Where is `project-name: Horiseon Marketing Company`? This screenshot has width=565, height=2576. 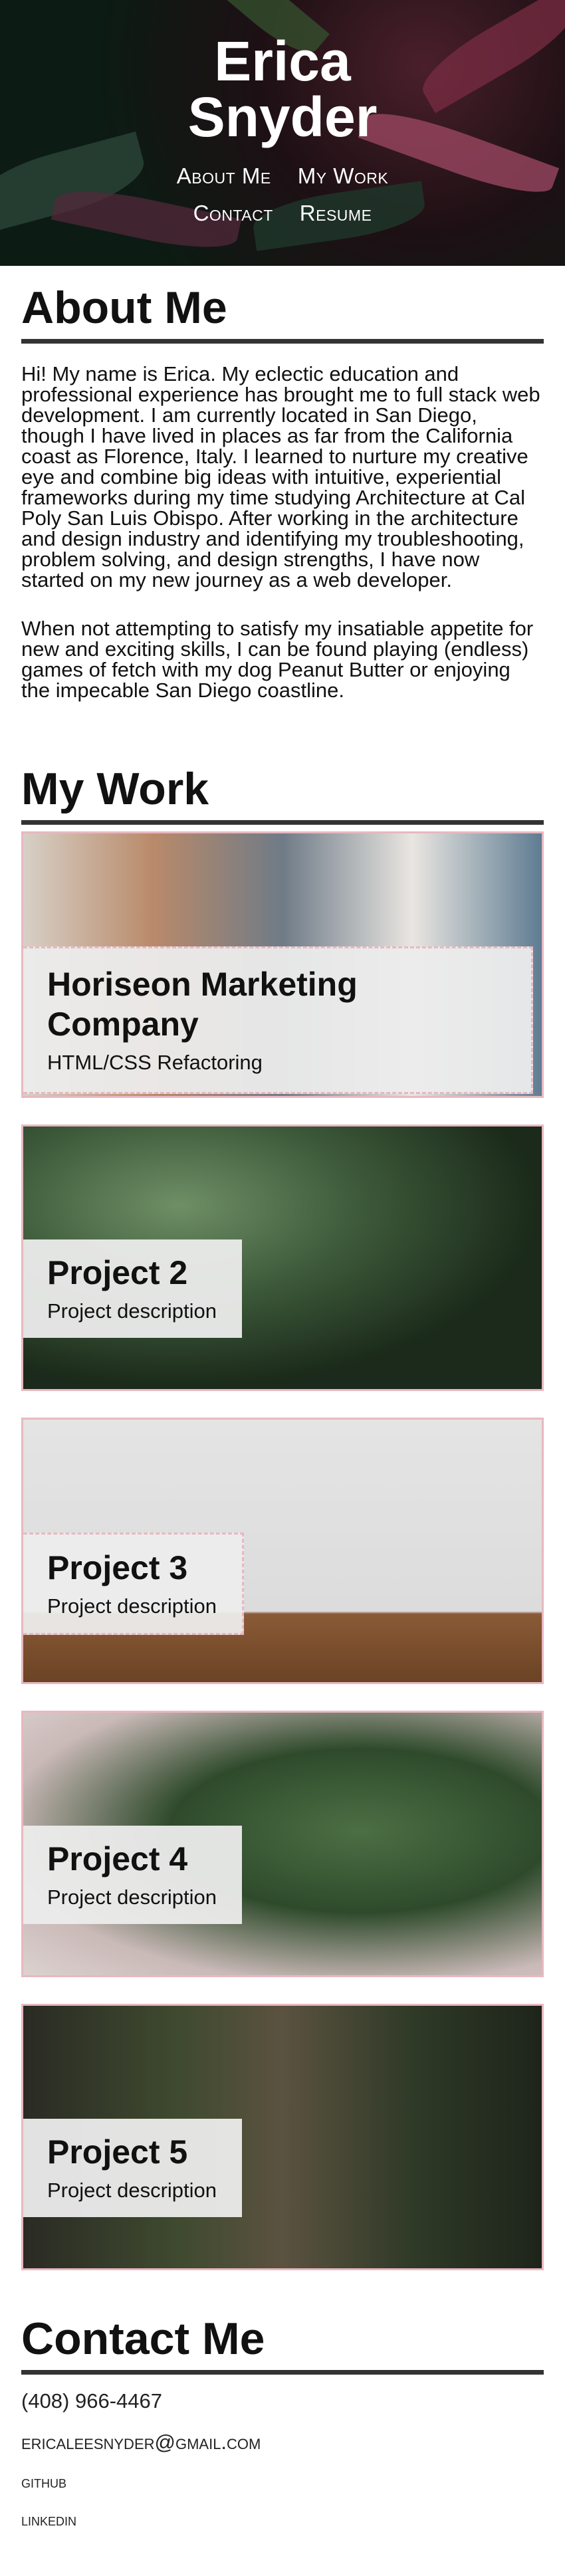
project-name: Horiseon Marketing Company is located at coordinates (202, 1004).